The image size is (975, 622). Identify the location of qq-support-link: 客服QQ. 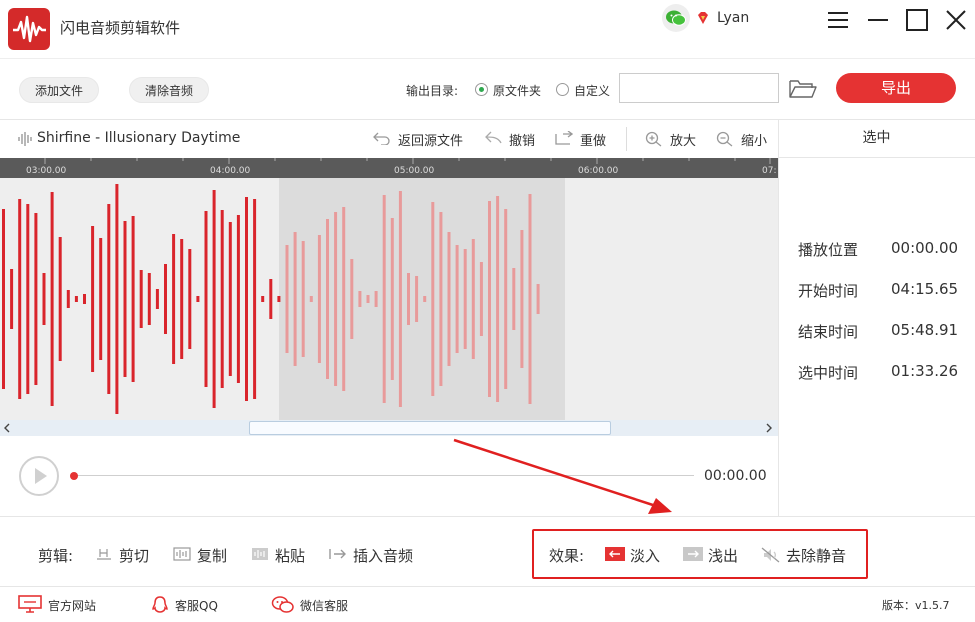
(196, 605).